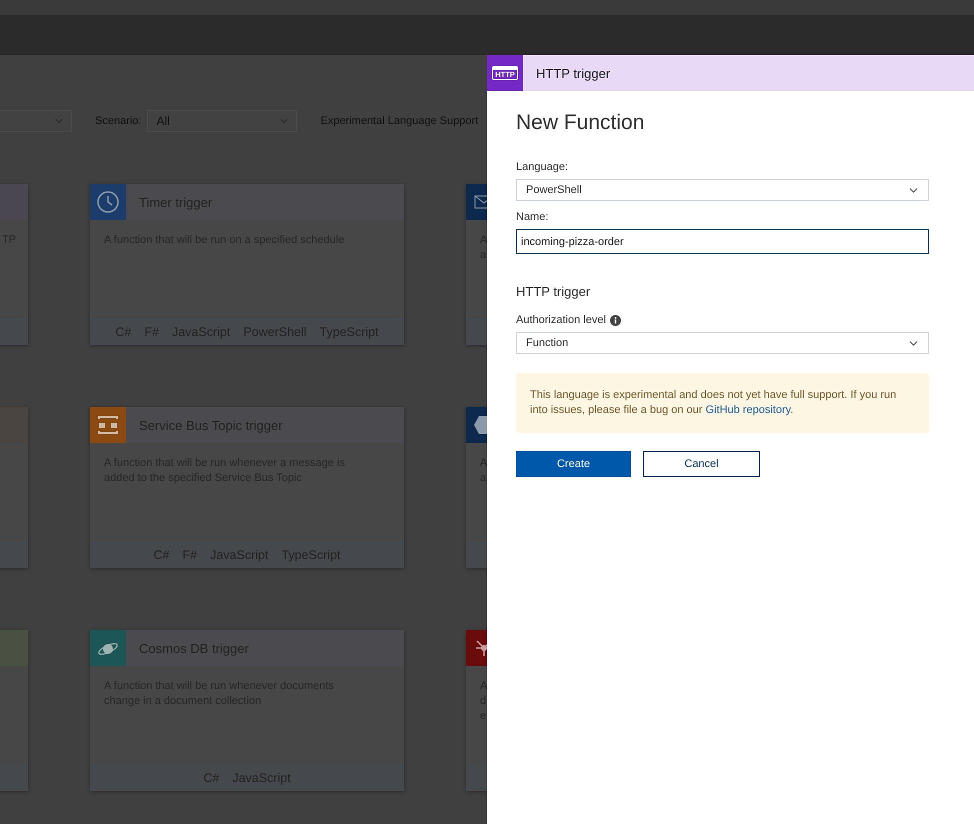 The height and width of the screenshot is (824, 974). Describe the element at coordinates (722, 190) in the screenshot. I see `language-dropdown: PowerShell` at that location.